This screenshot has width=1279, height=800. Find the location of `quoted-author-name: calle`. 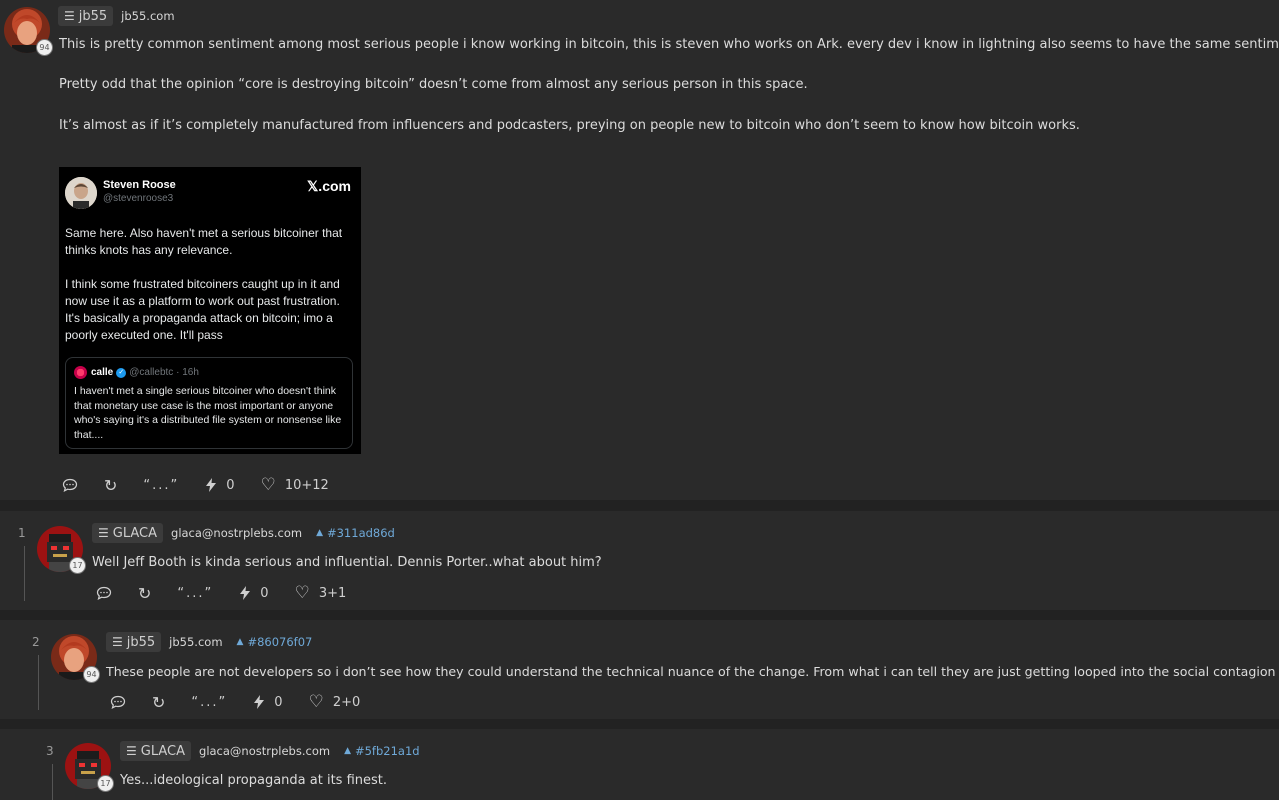

quoted-author-name: calle is located at coordinates (102, 372).